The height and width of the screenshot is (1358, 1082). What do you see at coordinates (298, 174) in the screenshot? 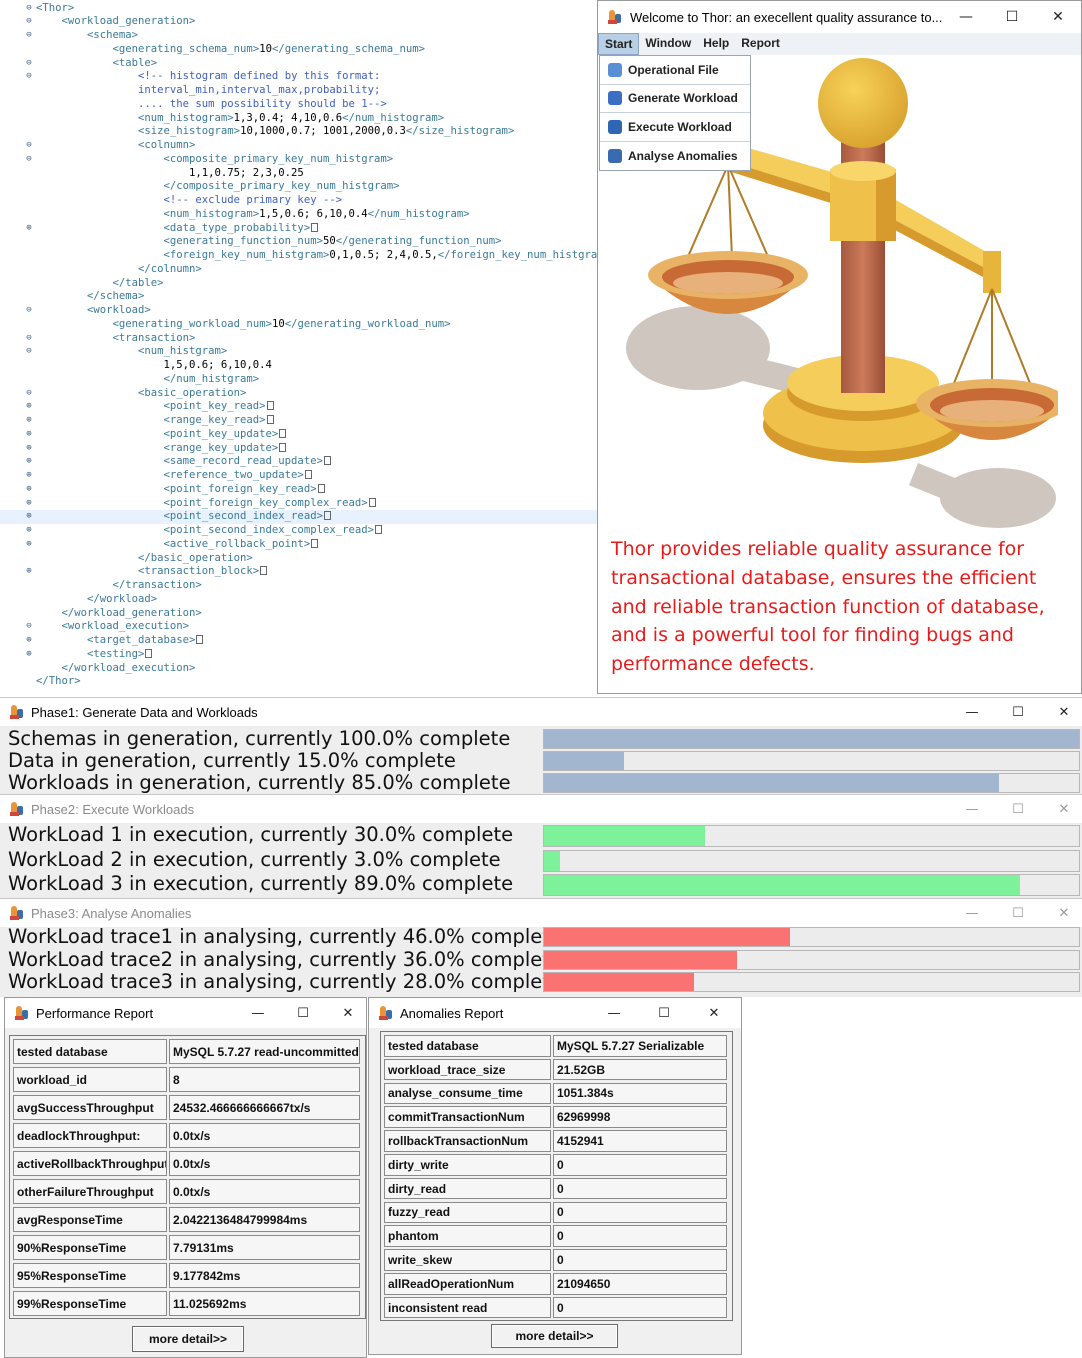
I see `xml-line: 1,1,0.75; 2,3,0.25` at bounding box center [298, 174].